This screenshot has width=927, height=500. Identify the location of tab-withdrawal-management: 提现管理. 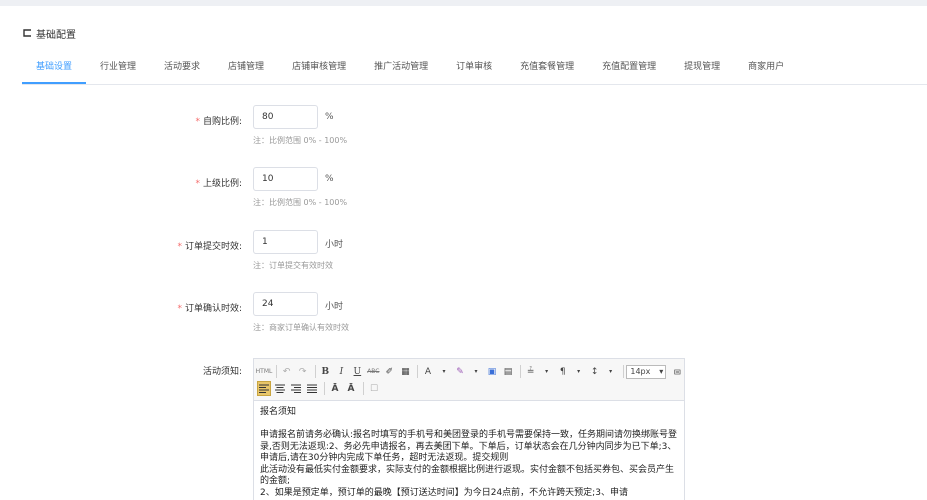
(702, 70).